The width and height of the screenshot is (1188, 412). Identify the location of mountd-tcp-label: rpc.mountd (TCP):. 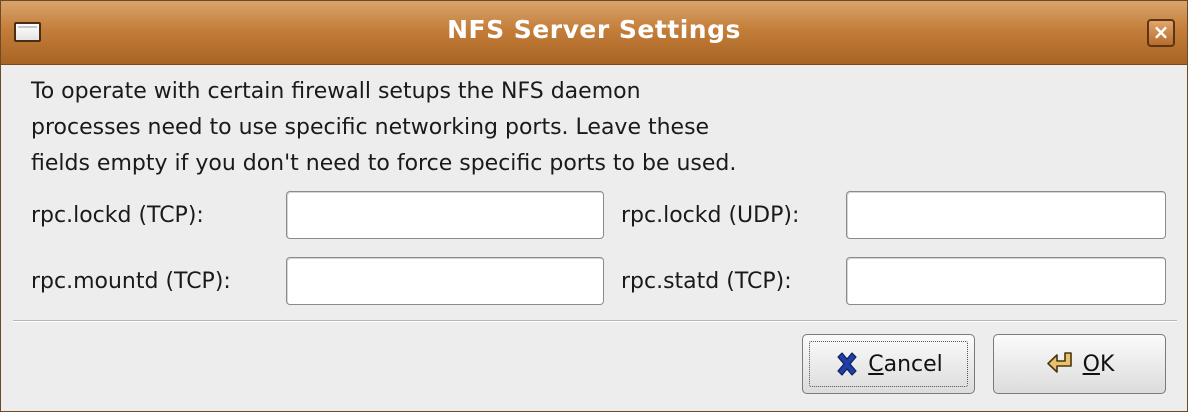
(131, 281).